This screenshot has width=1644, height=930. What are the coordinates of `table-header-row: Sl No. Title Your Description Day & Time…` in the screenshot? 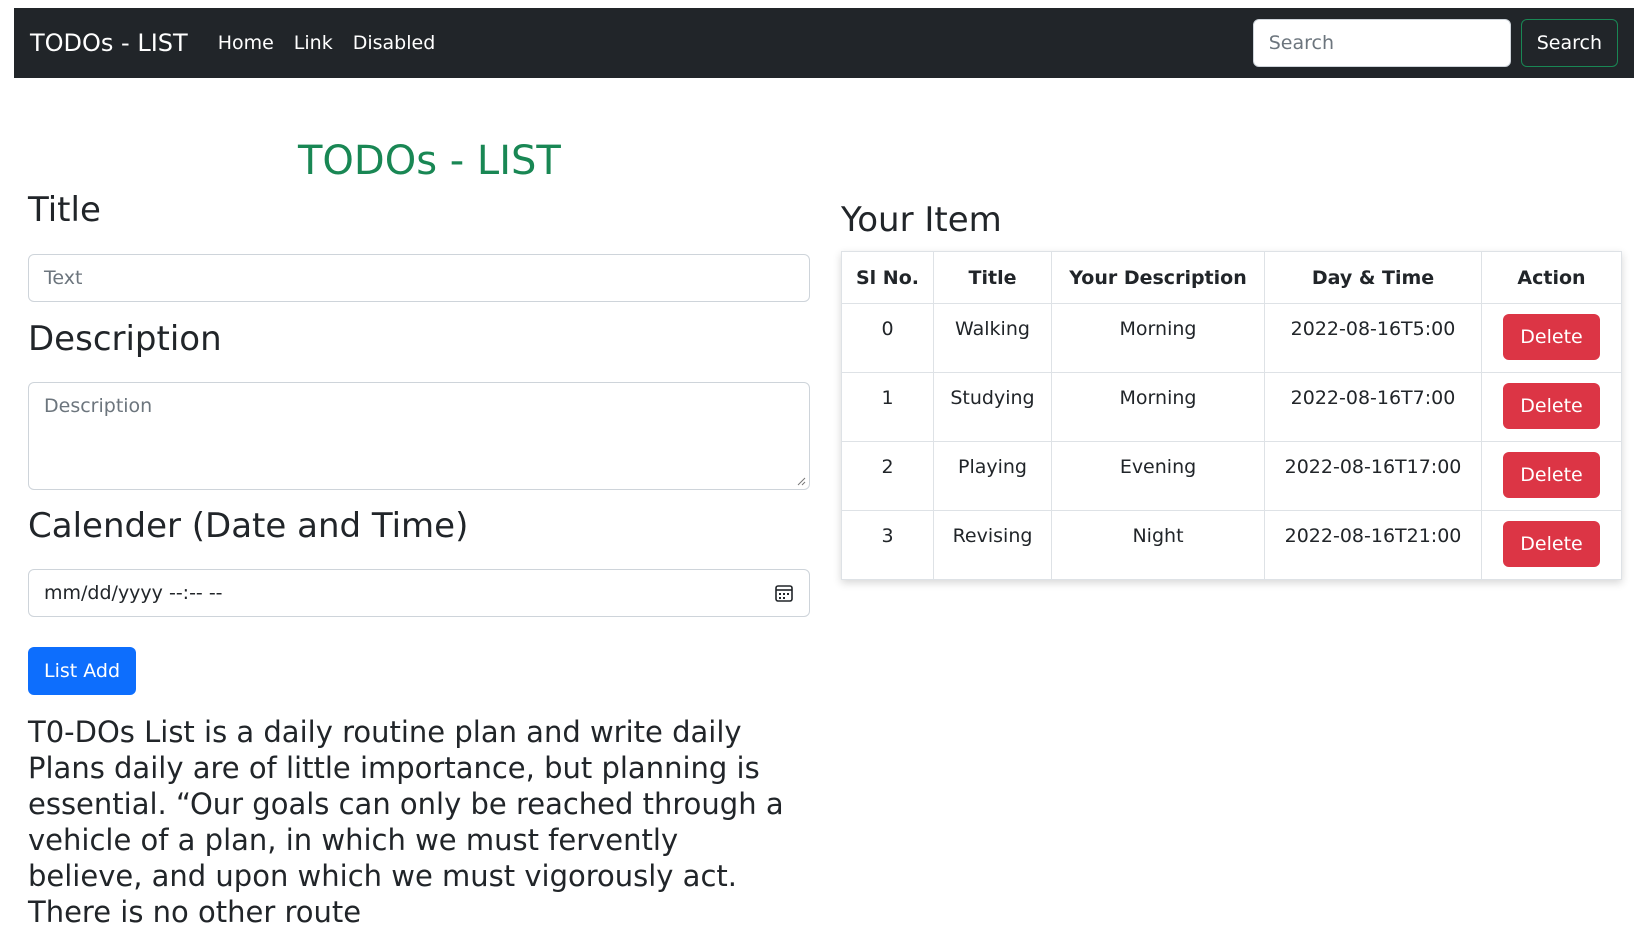 It's located at (1231, 277).